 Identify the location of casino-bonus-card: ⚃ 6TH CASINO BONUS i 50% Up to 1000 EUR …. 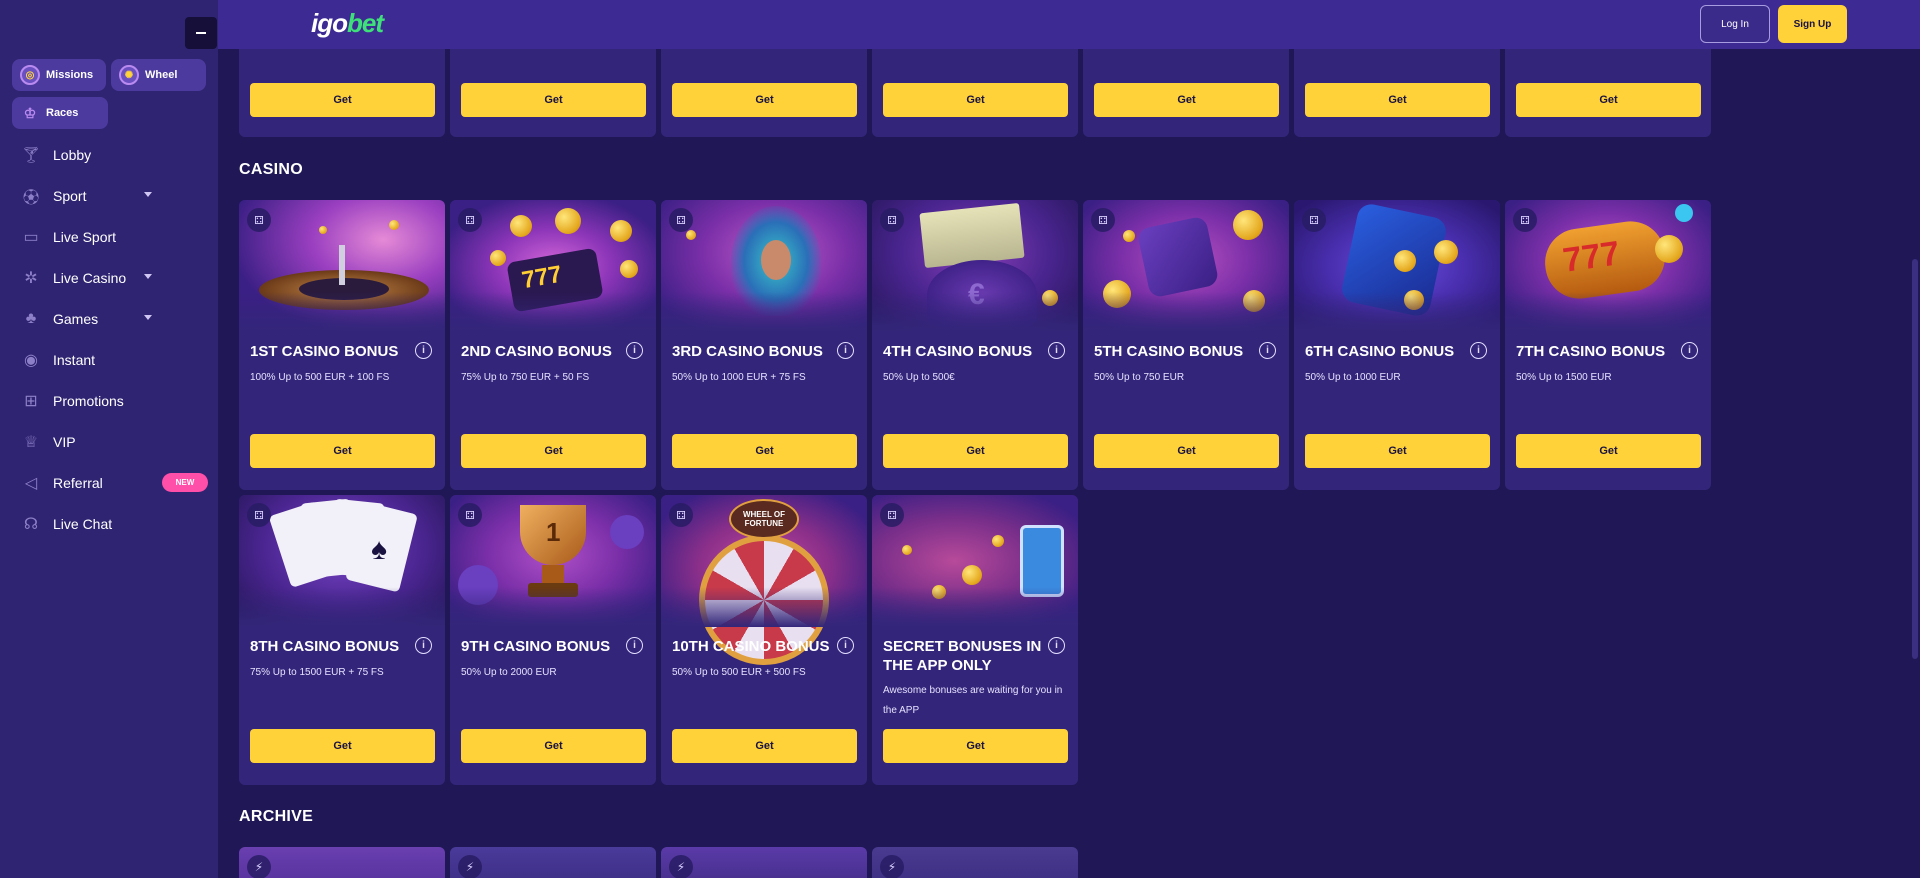
(1397, 345).